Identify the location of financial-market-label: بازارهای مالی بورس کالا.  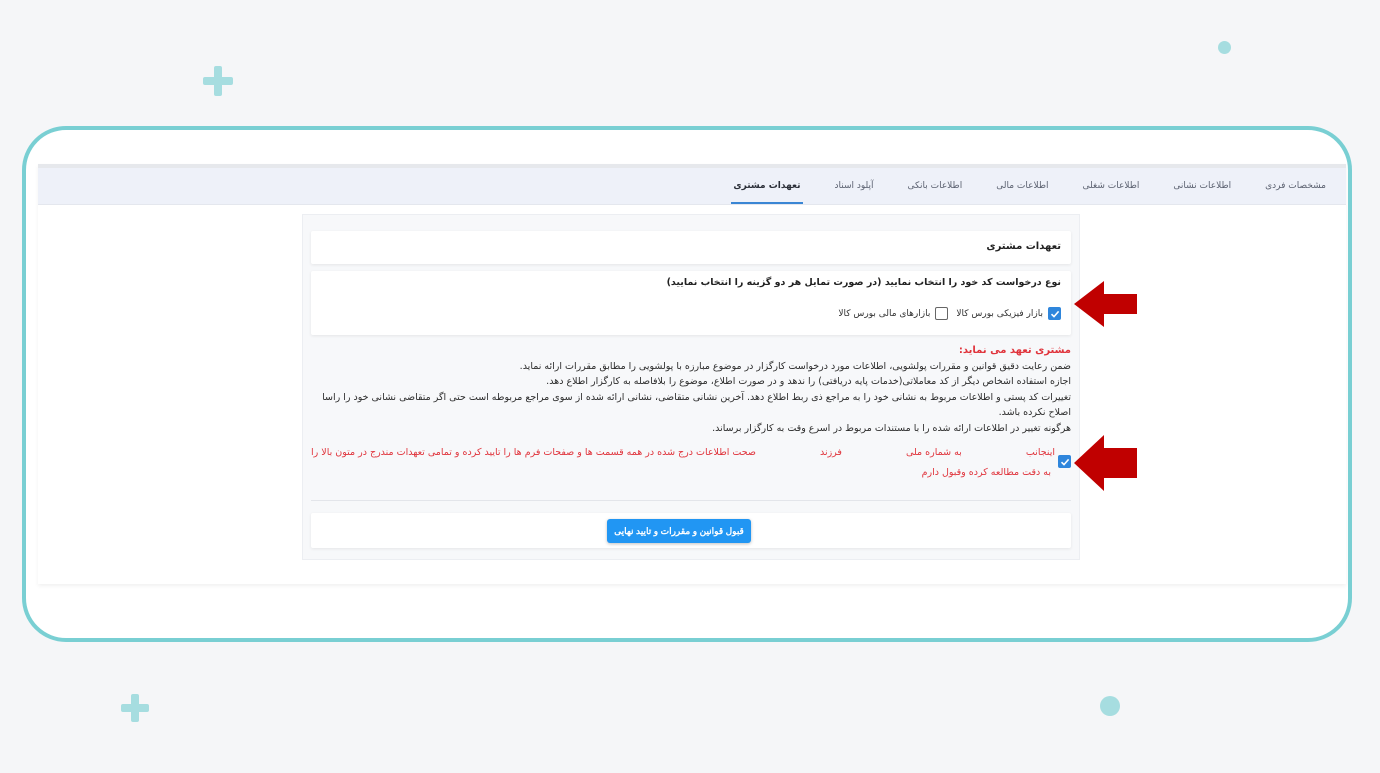
(884, 313).